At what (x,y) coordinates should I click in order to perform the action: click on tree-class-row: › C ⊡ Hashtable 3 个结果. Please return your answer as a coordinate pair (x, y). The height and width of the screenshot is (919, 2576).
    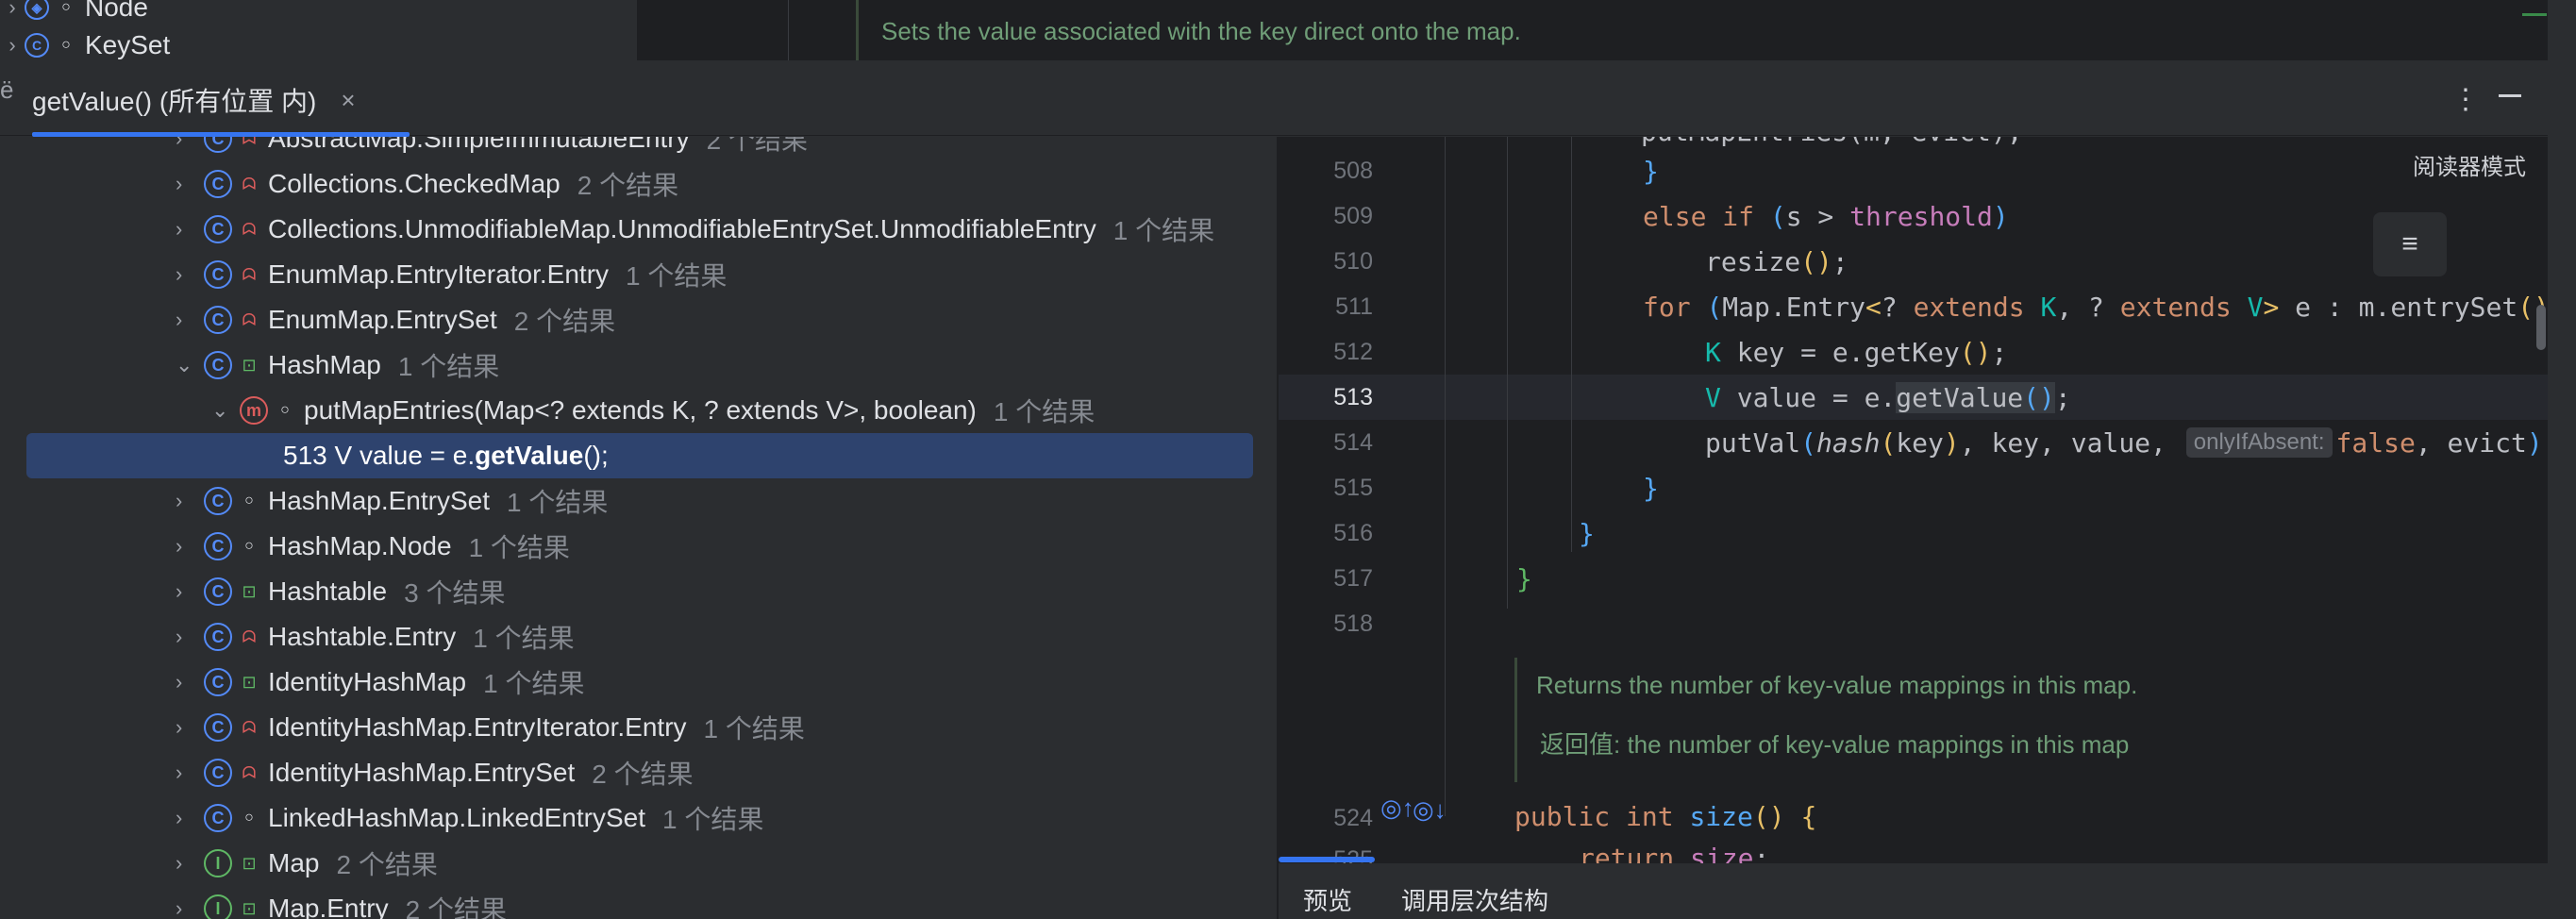
    Looking at the image, I should click on (340, 591).